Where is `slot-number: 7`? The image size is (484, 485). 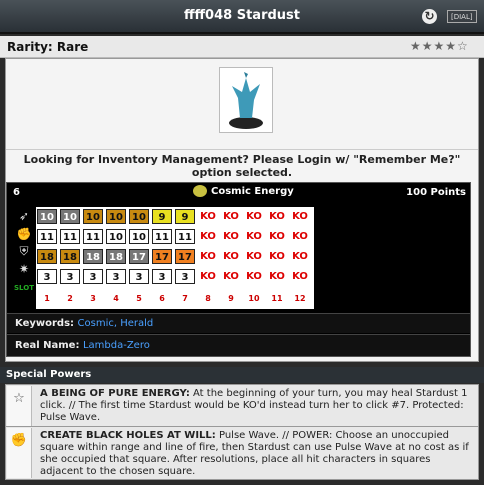 slot-number: 7 is located at coordinates (185, 298).